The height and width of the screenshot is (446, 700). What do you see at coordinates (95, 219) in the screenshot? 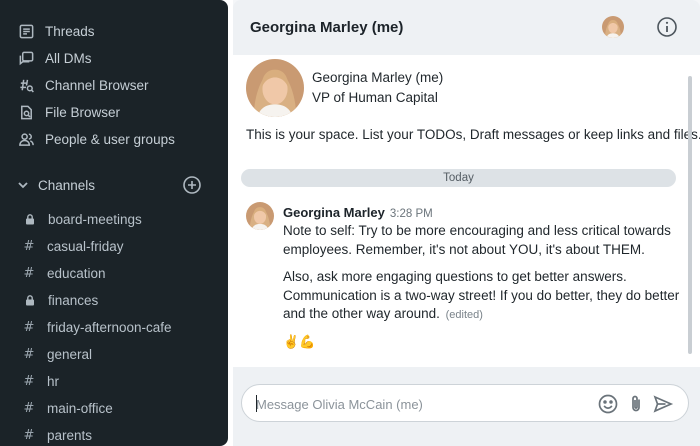
I see `channel-name: board-meetings` at bounding box center [95, 219].